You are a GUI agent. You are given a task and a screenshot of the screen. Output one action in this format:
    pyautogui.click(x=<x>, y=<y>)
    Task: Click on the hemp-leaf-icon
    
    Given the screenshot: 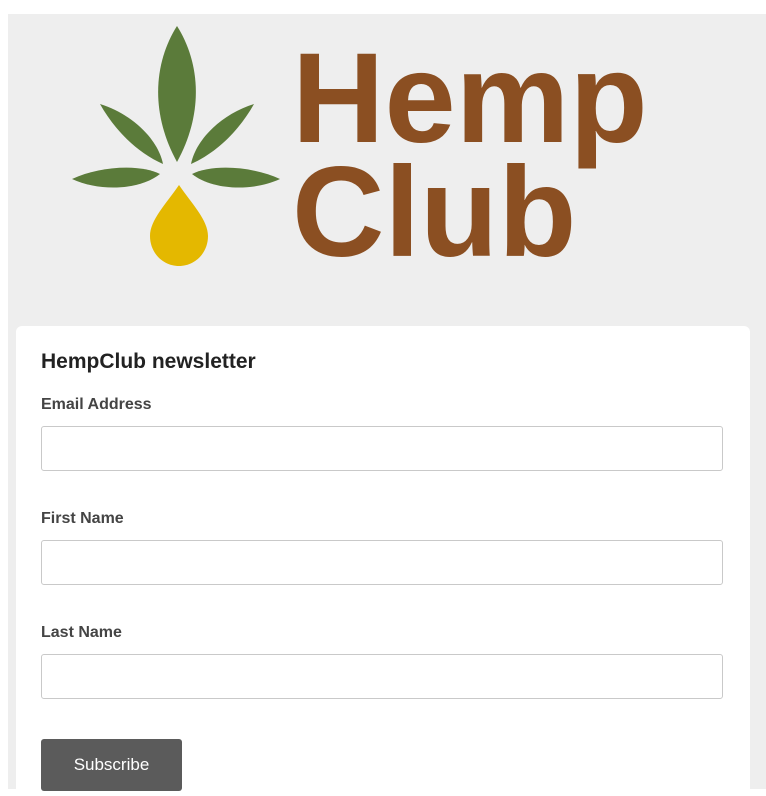 What is the action you would take?
    pyautogui.click(x=176, y=107)
    